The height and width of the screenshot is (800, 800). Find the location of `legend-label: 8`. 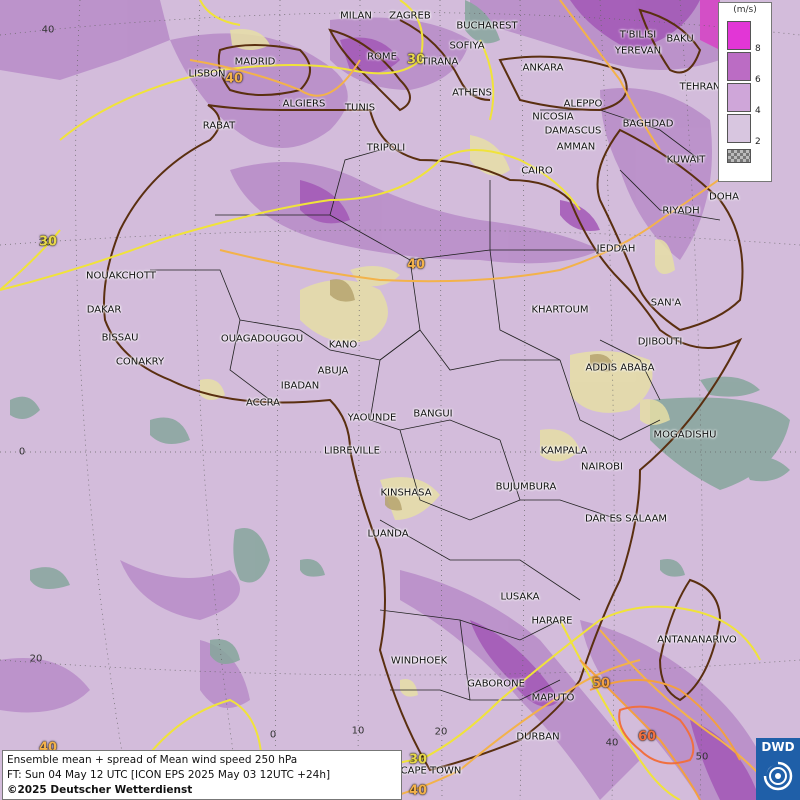

legend-label: 8 is located at coordinates (758, 49).